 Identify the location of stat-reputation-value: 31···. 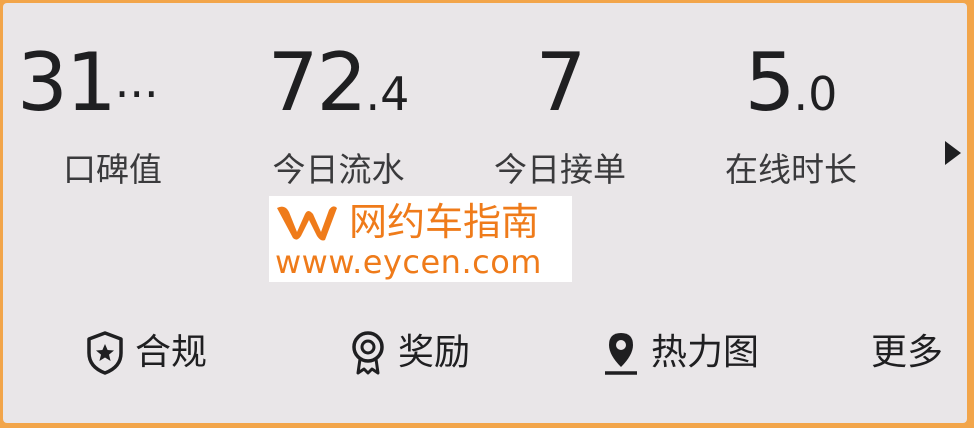
(88, 82).